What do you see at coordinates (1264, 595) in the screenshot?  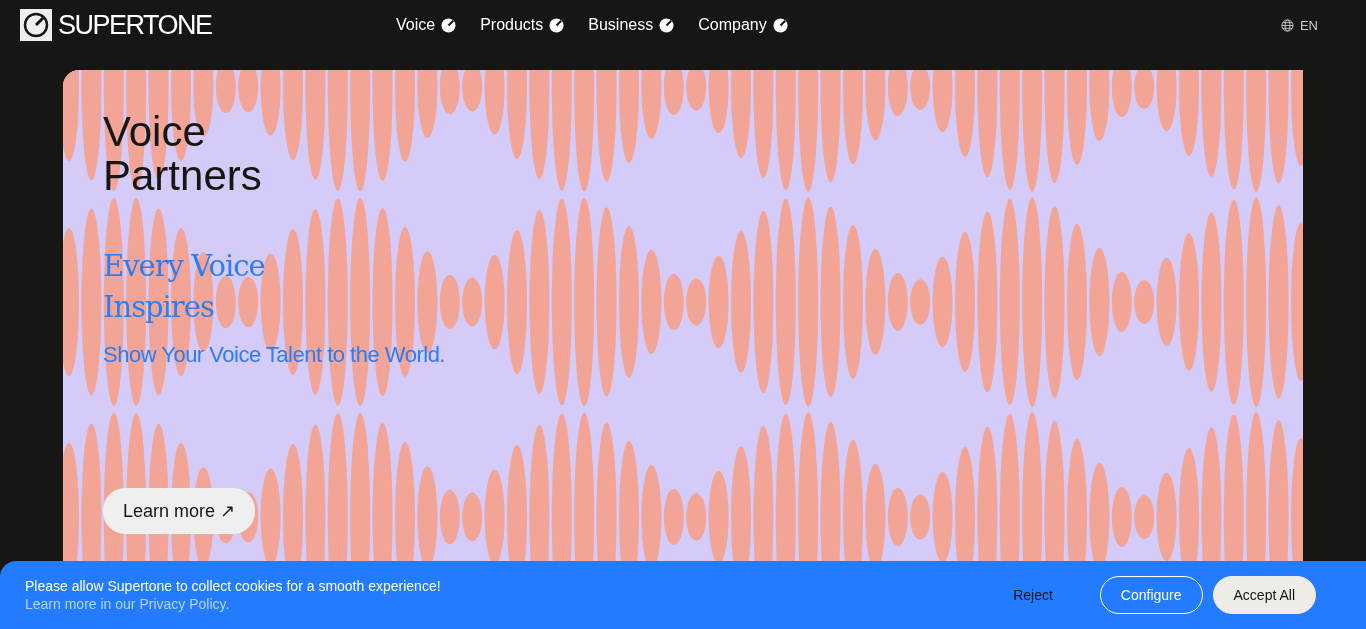 I see `cookie-button: Accept All` at bounding box center [1264, 595].